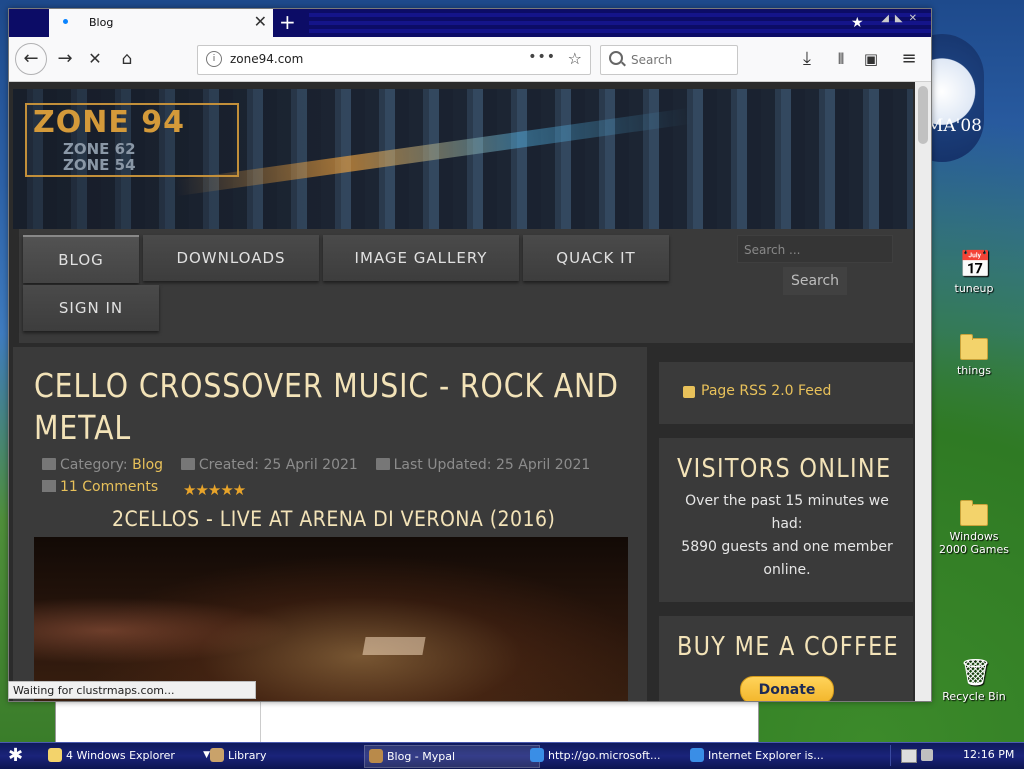 This screenshot has width=1024, height=769. What do you see at coordinates (954, 755) in the screenshot?
I see `system-tray: 12:16 PM` at bounding box center [954, 755].